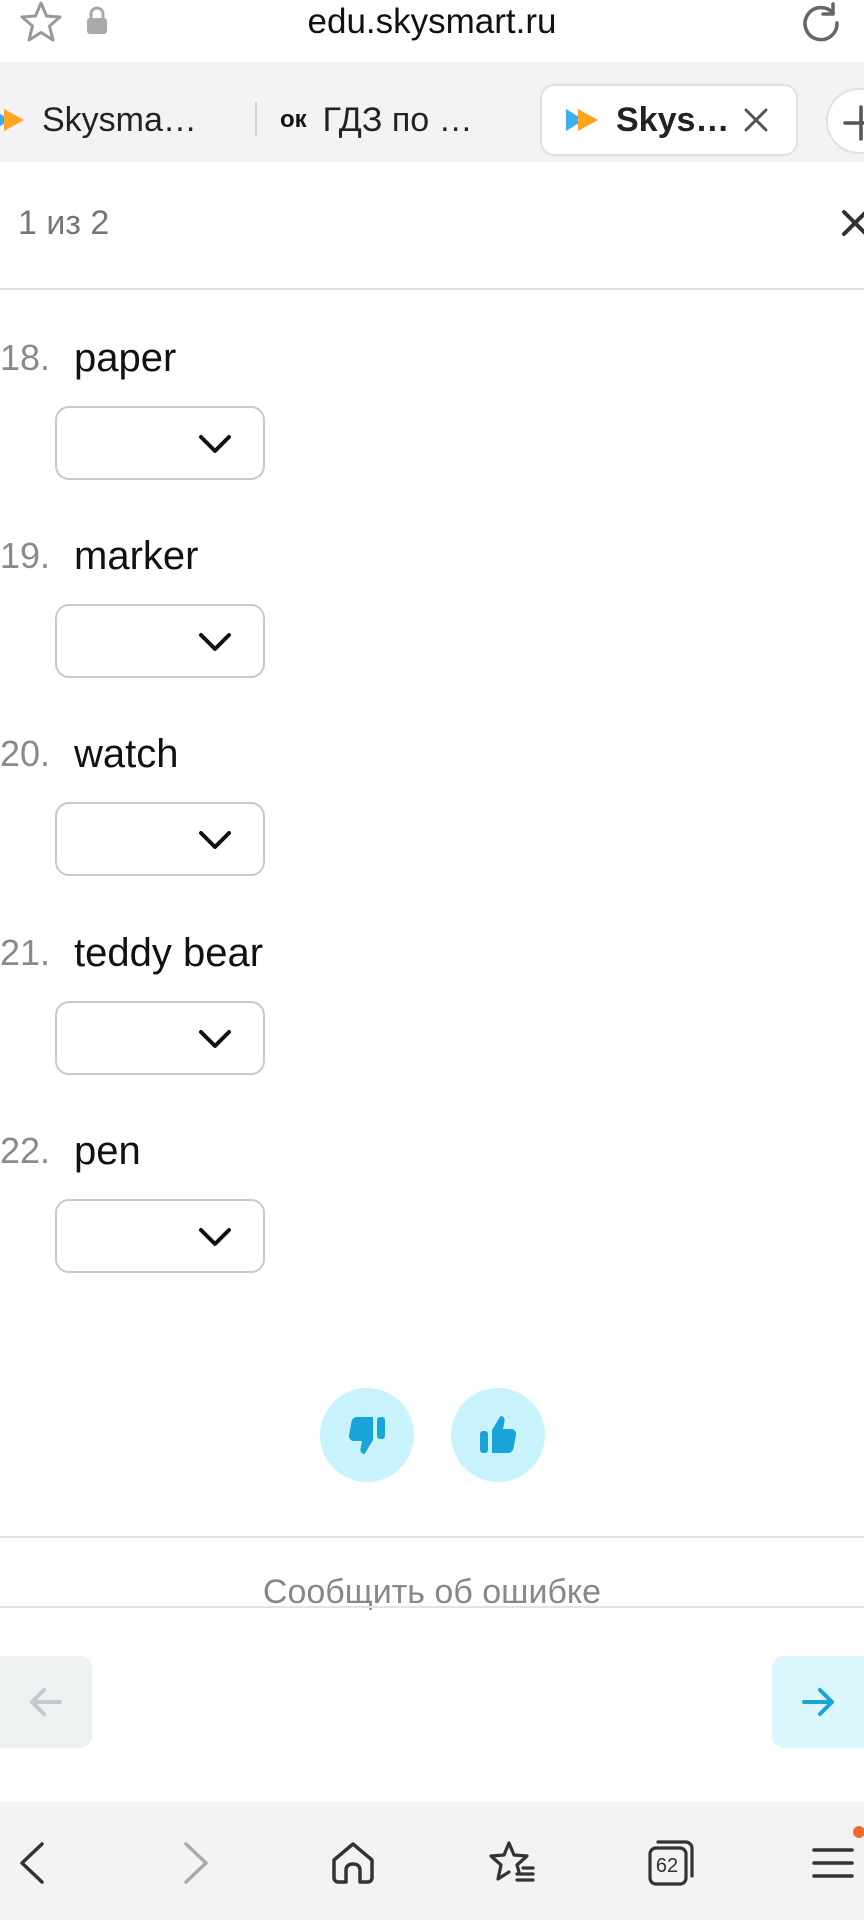 The height and width of the screenshot is (1920, 864). Describe the element at coordinates (833, 1863) in the screenshot. I see `menu-icon` at that location.